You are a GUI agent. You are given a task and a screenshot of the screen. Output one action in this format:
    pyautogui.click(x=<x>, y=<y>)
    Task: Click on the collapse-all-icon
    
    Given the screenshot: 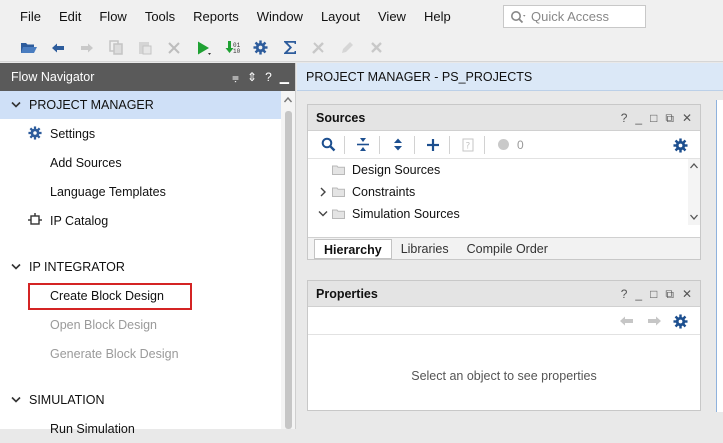 What is the action you would take?
    pyautogui.click(x=363, y=144)
    